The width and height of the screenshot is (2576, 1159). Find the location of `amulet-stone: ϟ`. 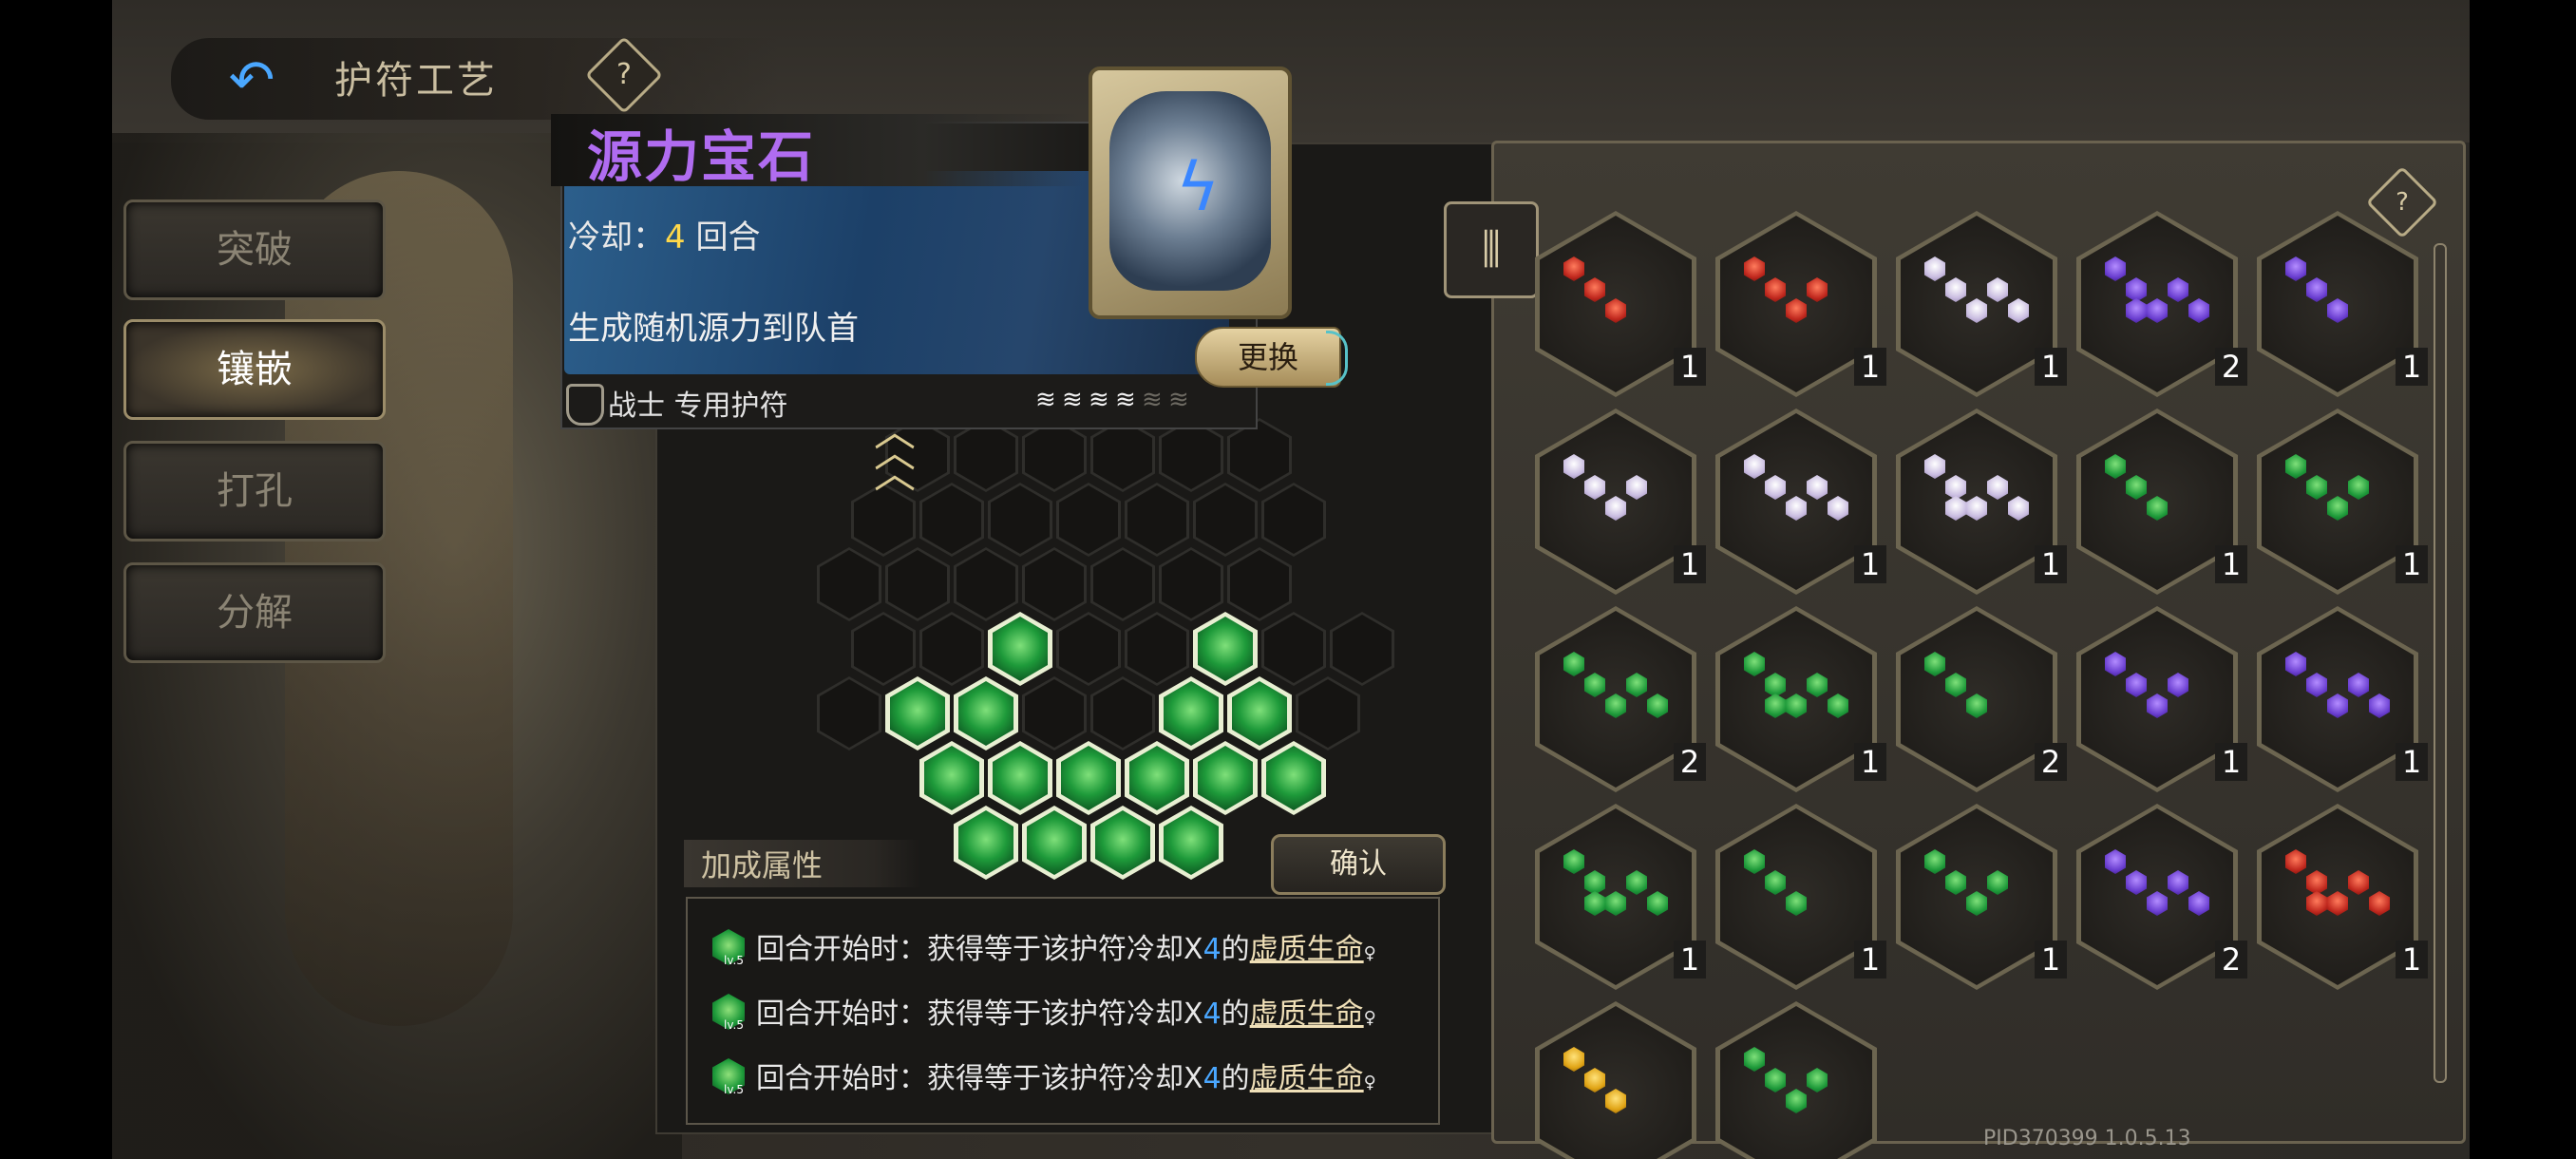

amulet-stone: ϟ is located at coordinates (1190, 191).